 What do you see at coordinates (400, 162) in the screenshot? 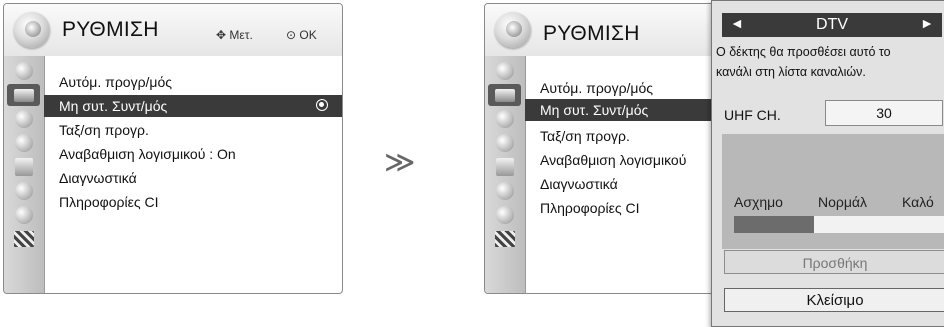
I see `transition-arrow-icon: ≫` at bounding box center [400, 162].